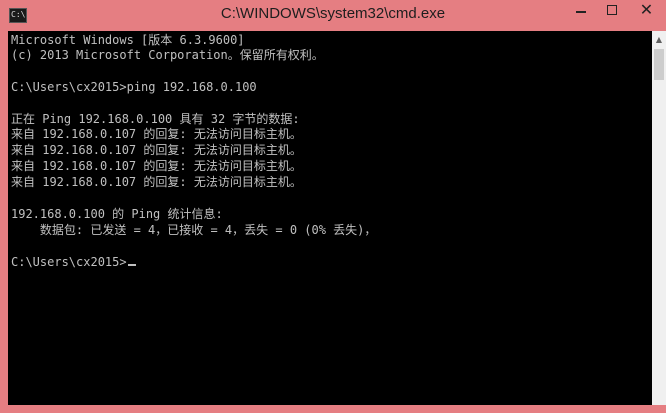 The height and width of the screenshot is (413, 666). I want to click on prompt-line: C:\Users\cx2015>, so click(73, 262).